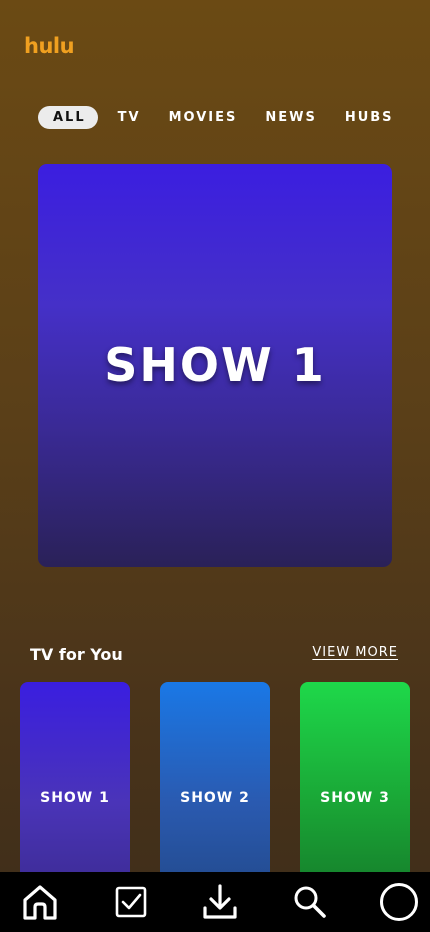 This screenshot has height=932, width=430. What do you see at coordinates (68, 117) in the screenshot?
I see `tab-all: ALL` at bounding box center [68, 117].